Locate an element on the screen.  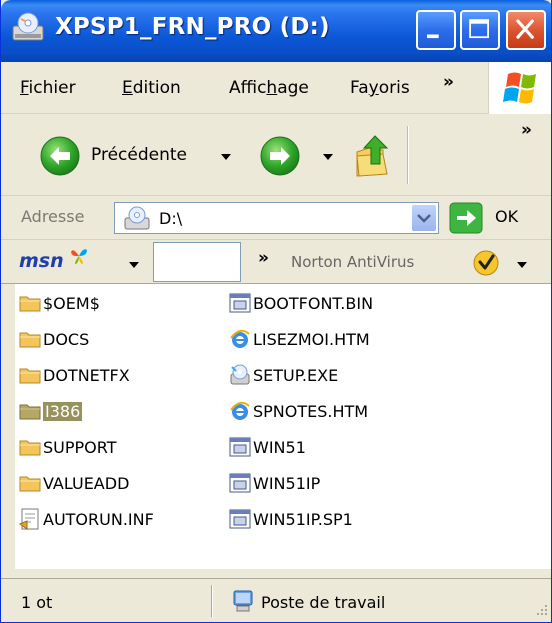
menu-favoris: Fayoris is located at coordinates (380, 88).